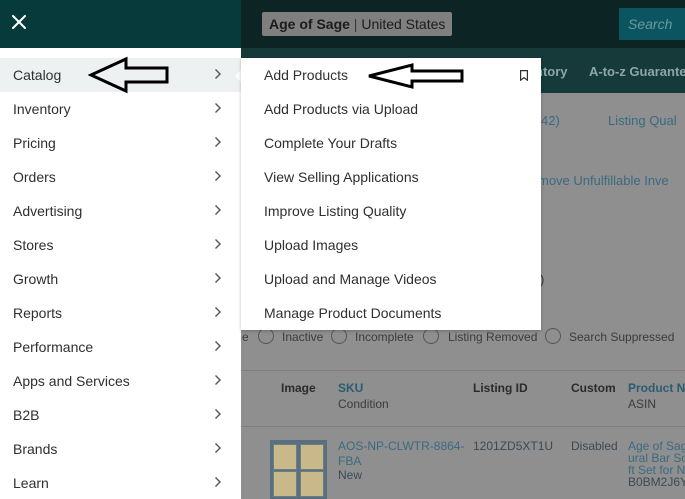  Describe the element at coordinates (553, 336) in the screenshot. I see `filter-search-suppressed-radio` at that location.